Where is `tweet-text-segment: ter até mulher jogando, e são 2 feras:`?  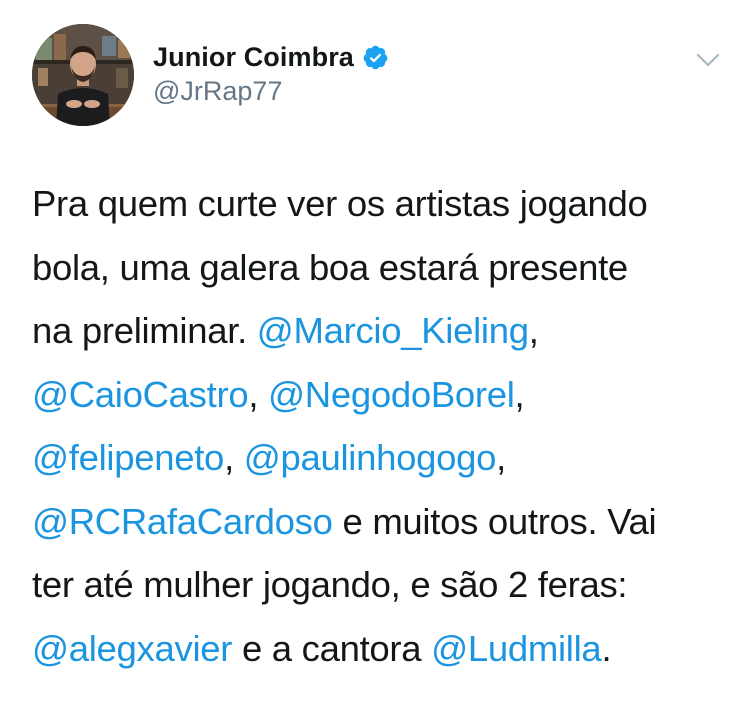 tweet-text-segment: ter até mulher jogando, e são 2 feras: is located at coordinates (330, 584).